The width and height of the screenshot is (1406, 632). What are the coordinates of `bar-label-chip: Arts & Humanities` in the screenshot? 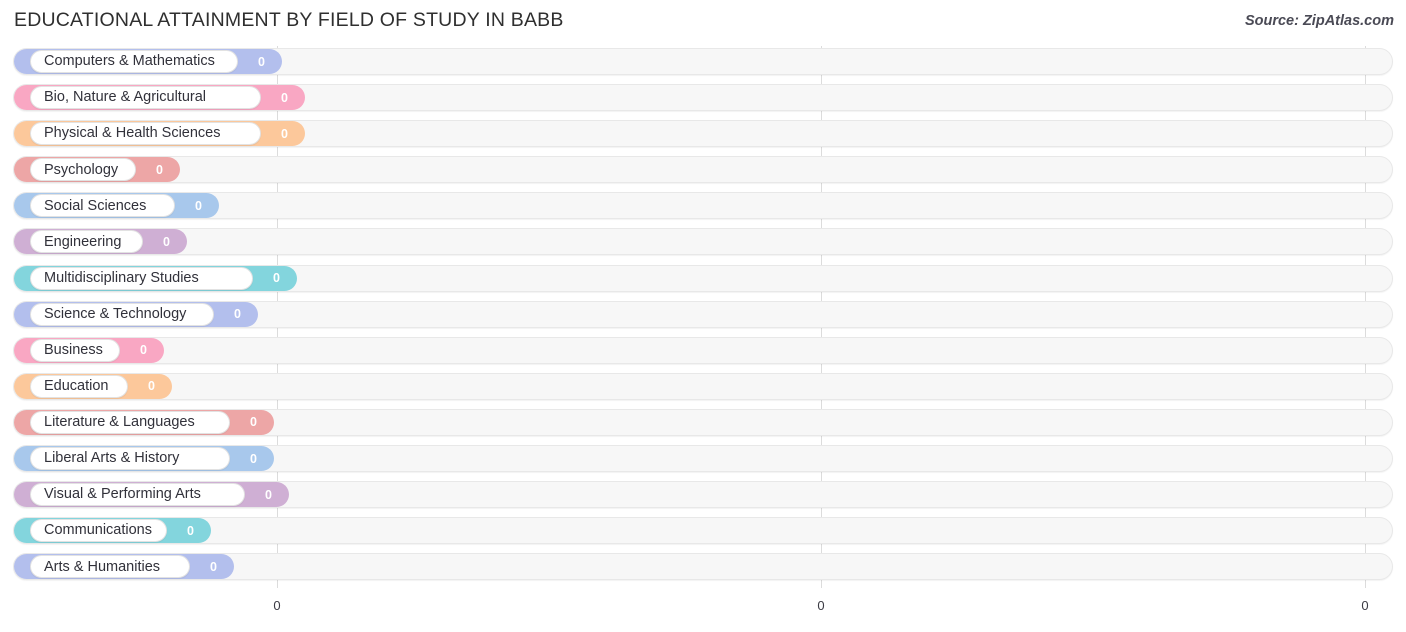 It's located at (110, 567).